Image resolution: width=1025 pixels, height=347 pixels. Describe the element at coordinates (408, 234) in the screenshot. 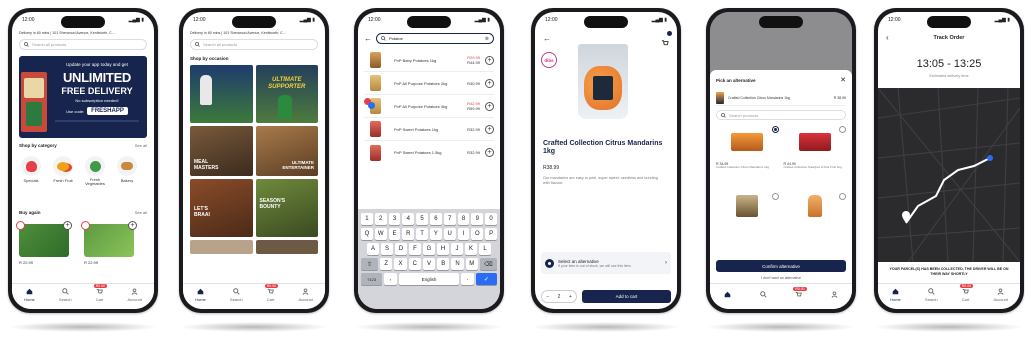

I see `key: R` at that location.